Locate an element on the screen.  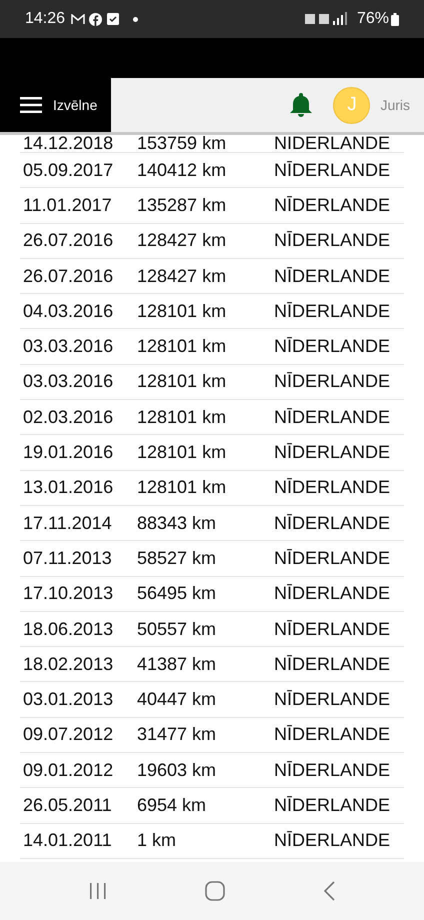
date-cell-text: 04.03.2016 is located at coordinates (68, 311).